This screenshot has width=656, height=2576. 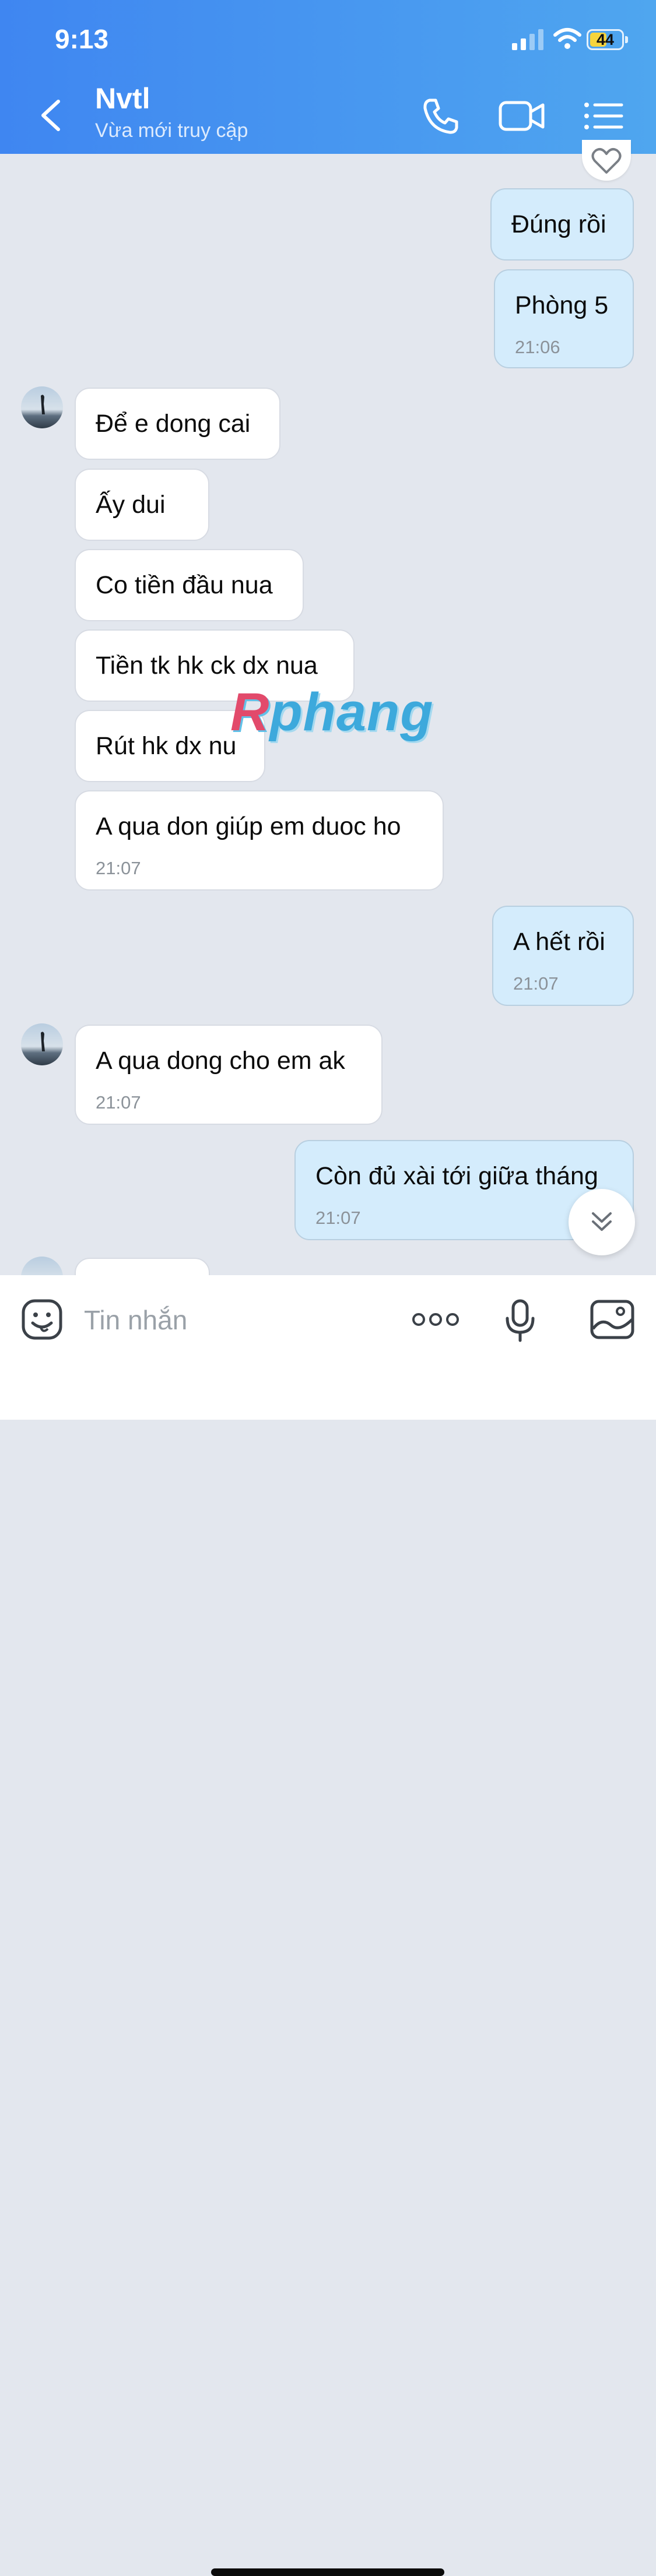 I want to click on video-camera-icon, so click(x=522, y=116).